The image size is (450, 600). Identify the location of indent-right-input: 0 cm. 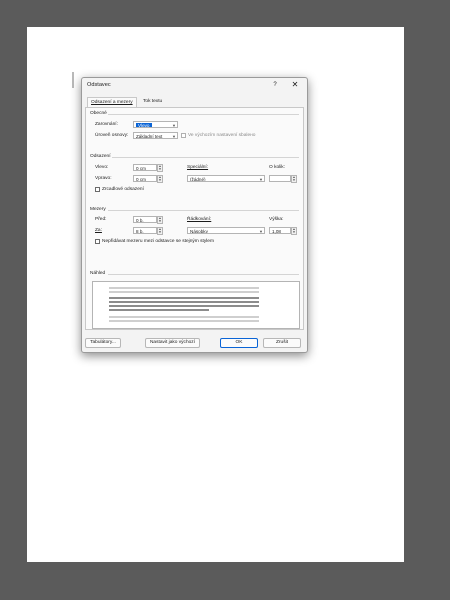
(145, 178).